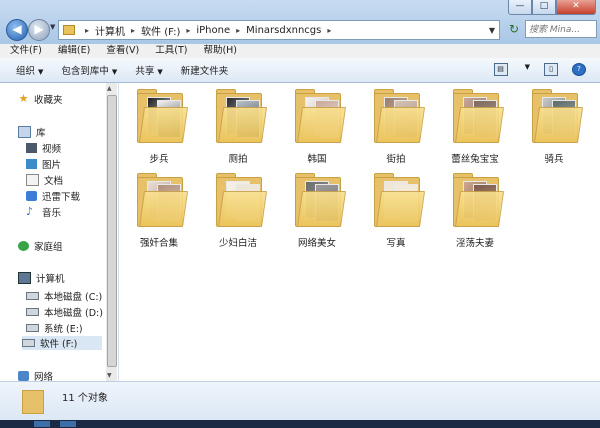  I want to click on refresh-button: ↻, so click(514, 29).